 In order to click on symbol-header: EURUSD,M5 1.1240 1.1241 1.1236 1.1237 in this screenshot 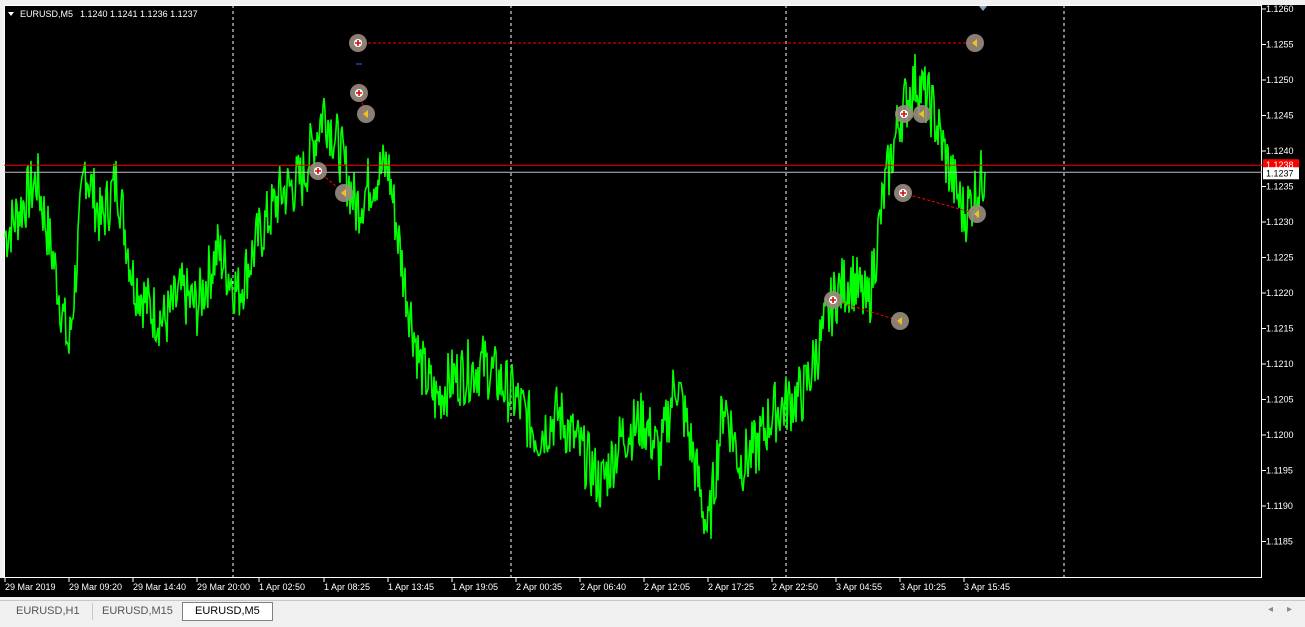, I will do `click(103, 14)`.